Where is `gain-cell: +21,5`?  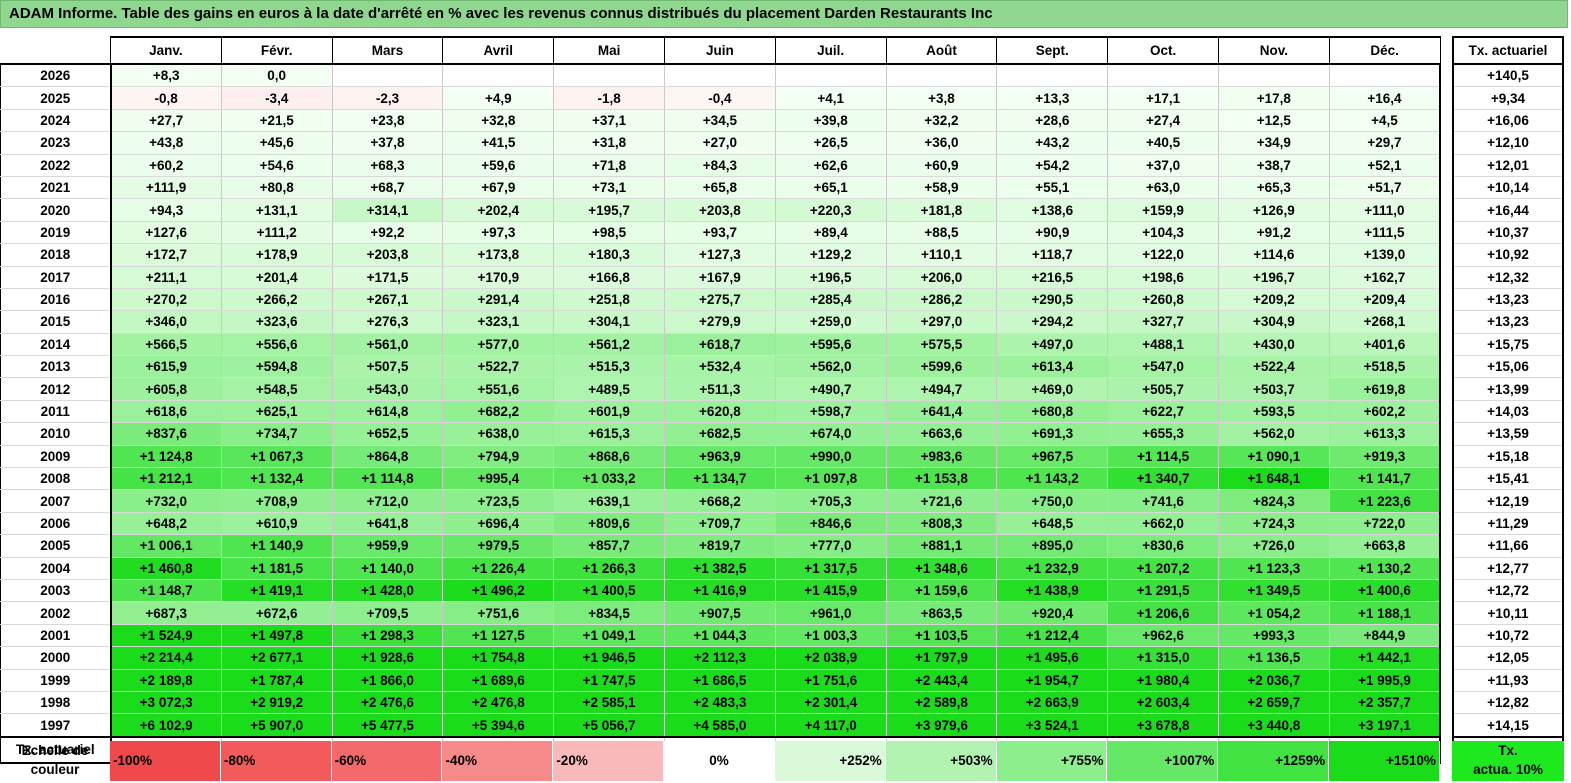 gain-cell: +21,5 is located at coordinates (276, 121).